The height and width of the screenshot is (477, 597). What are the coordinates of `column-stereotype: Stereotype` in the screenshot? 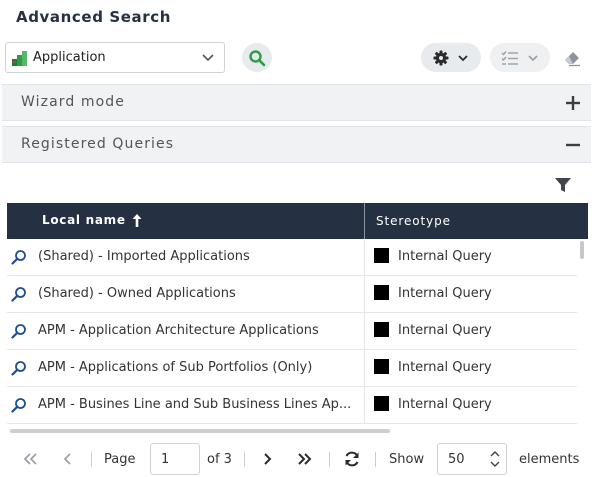 It's located at (413, 221).